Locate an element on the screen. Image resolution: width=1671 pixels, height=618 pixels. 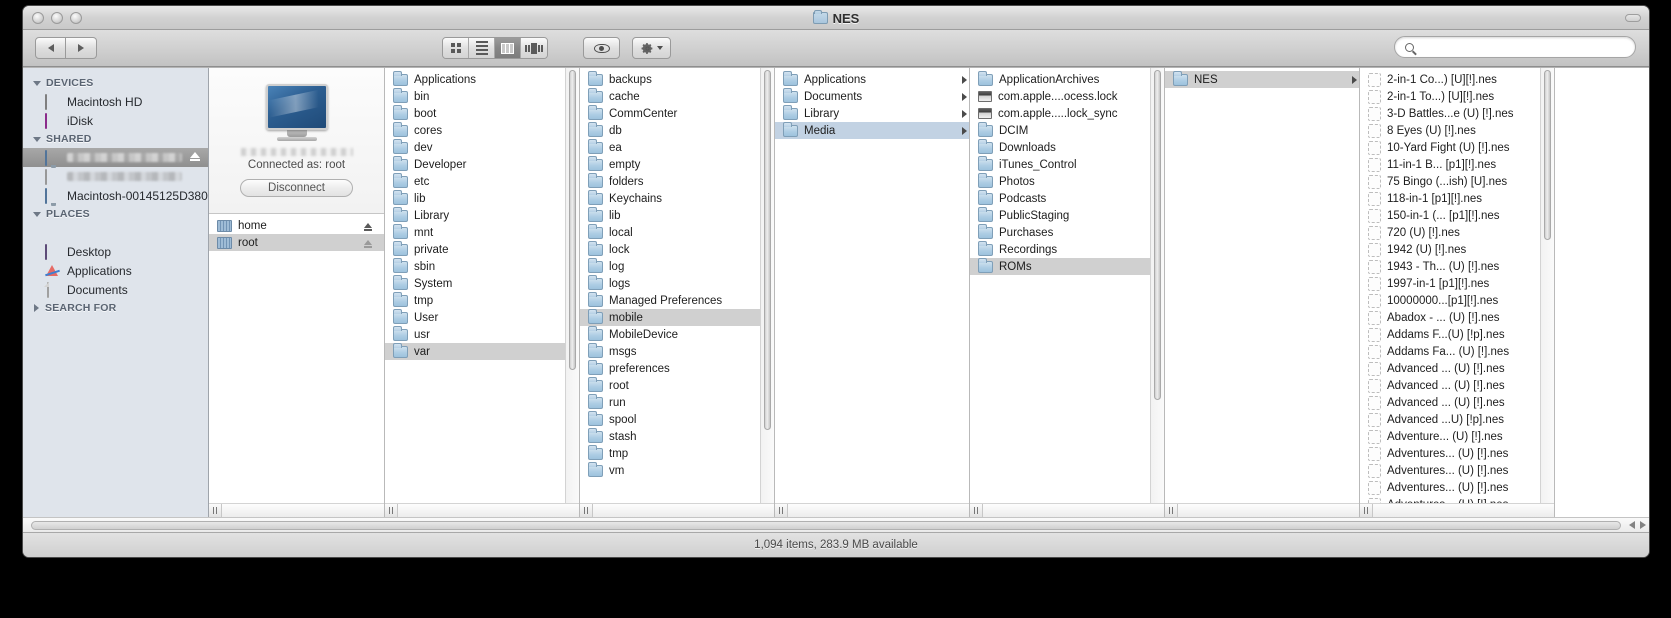
file-row: usr is located at coordinates (482, 334).